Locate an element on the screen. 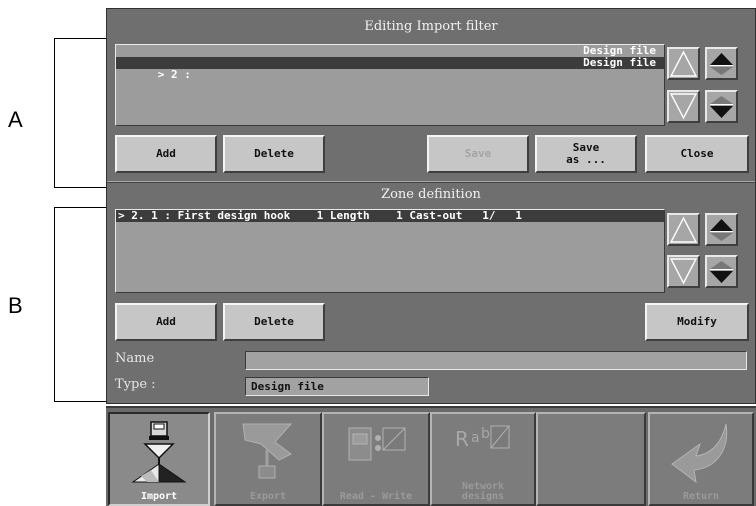 This screenshot has height=506, width=756. return-tool-button: Return is located at coordinates (701, 459).